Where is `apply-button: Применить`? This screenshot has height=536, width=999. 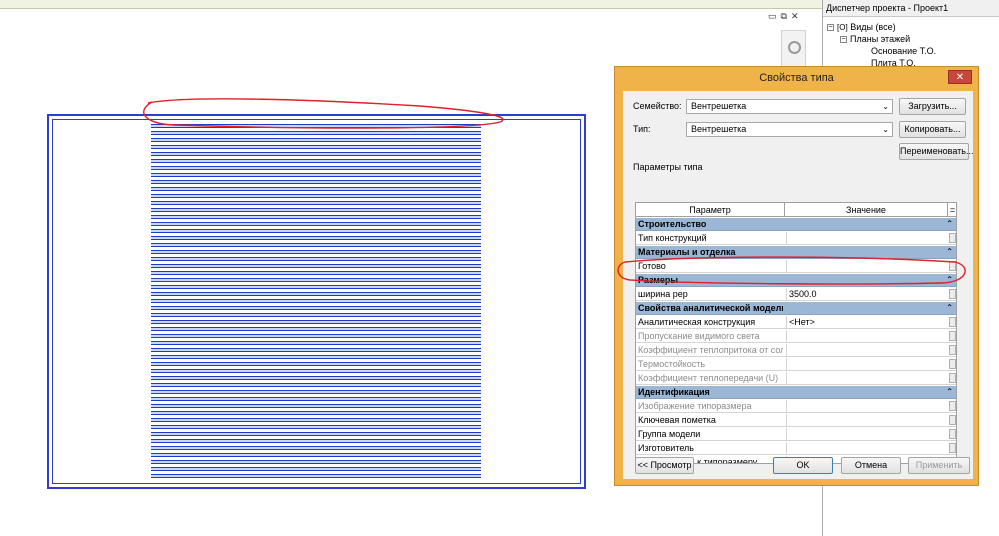
apply-button: Применить is located at coordinates (939, 465).